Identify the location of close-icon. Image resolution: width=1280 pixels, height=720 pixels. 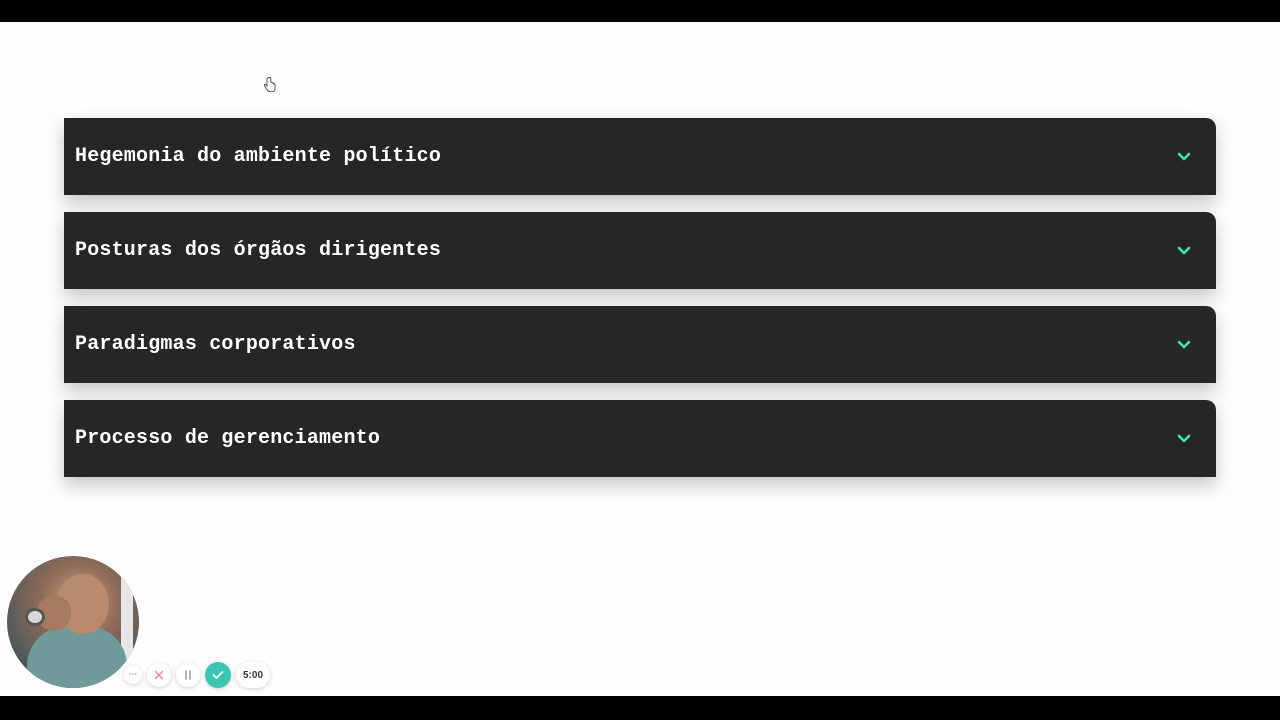
(159, 675).